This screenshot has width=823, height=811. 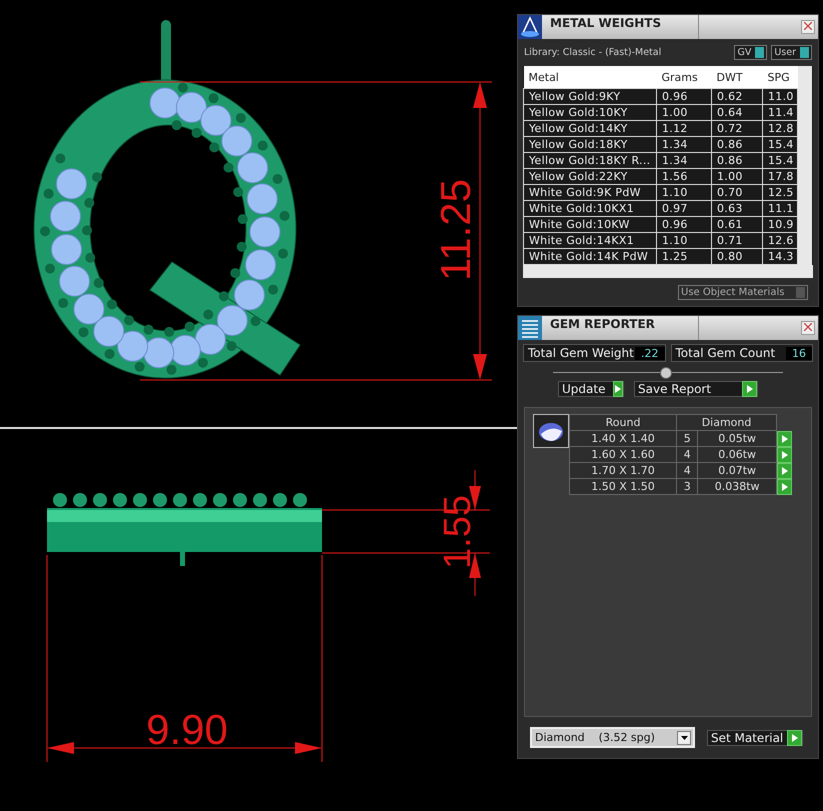 I want to click on panel-title: GEM REPORTER, so click(x=620, y=328).